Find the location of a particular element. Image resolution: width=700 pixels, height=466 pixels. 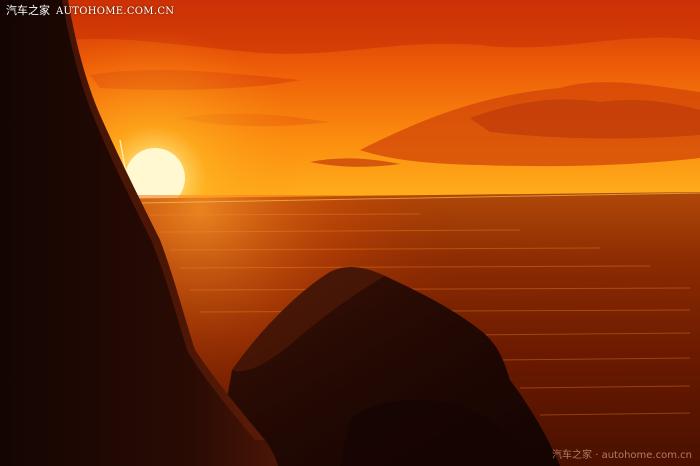

watermark-bottom: 汽车之家 · autohome.com.cn is located at coordinates (622, 455).